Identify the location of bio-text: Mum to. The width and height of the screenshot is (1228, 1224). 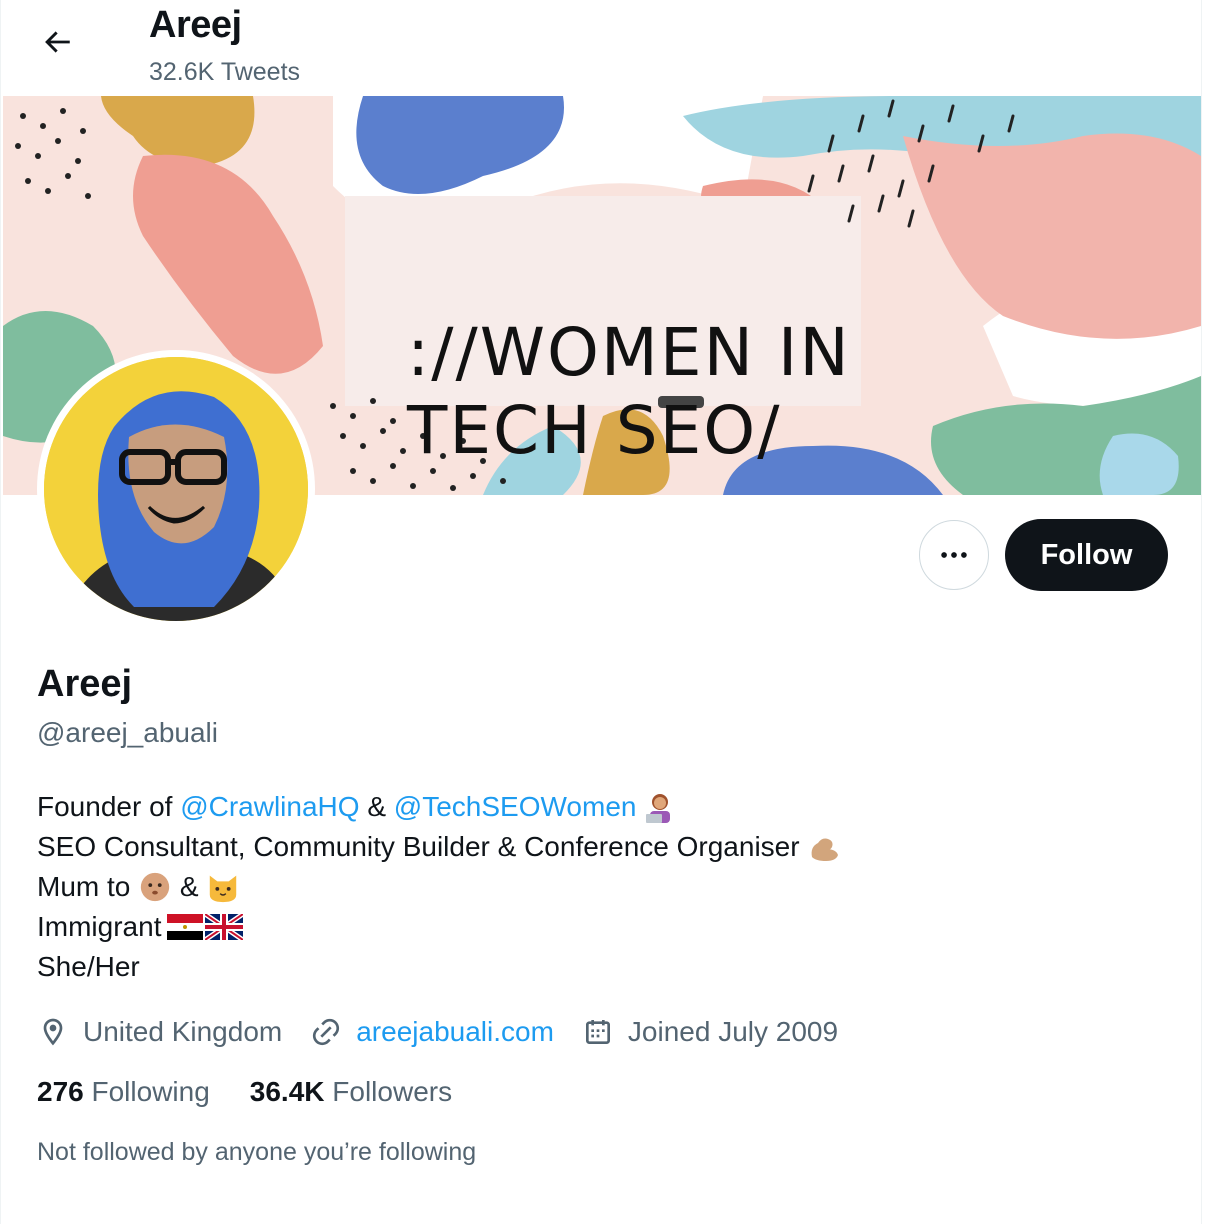
(88, 886).